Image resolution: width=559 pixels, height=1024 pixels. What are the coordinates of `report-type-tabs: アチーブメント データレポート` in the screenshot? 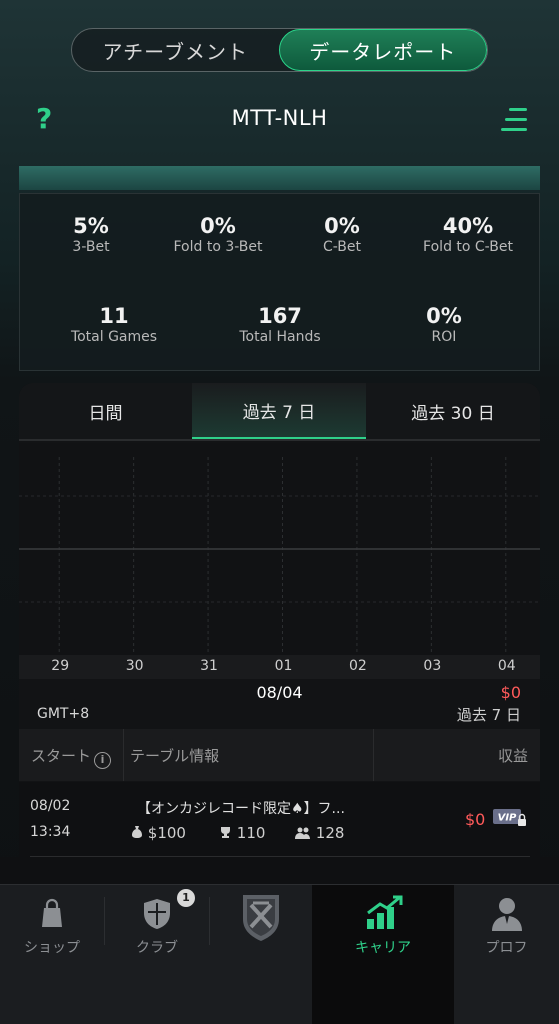 It's located at (279, 50).